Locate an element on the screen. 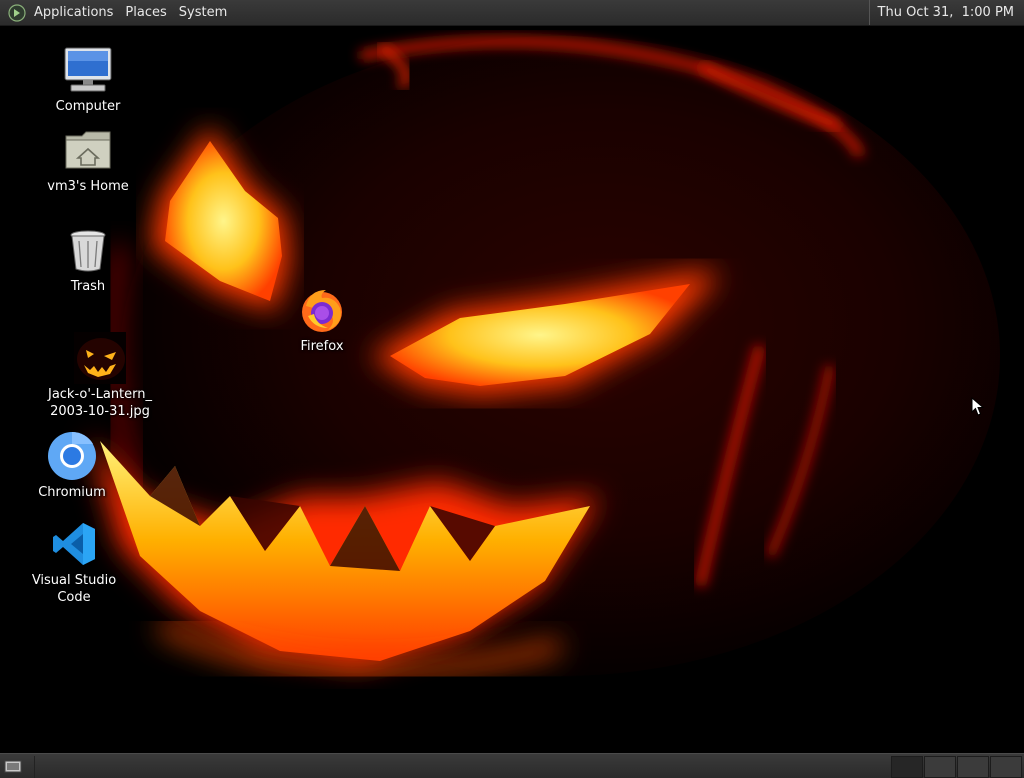  desktop-icon-label: Trash is located at coordinates (88, 286).